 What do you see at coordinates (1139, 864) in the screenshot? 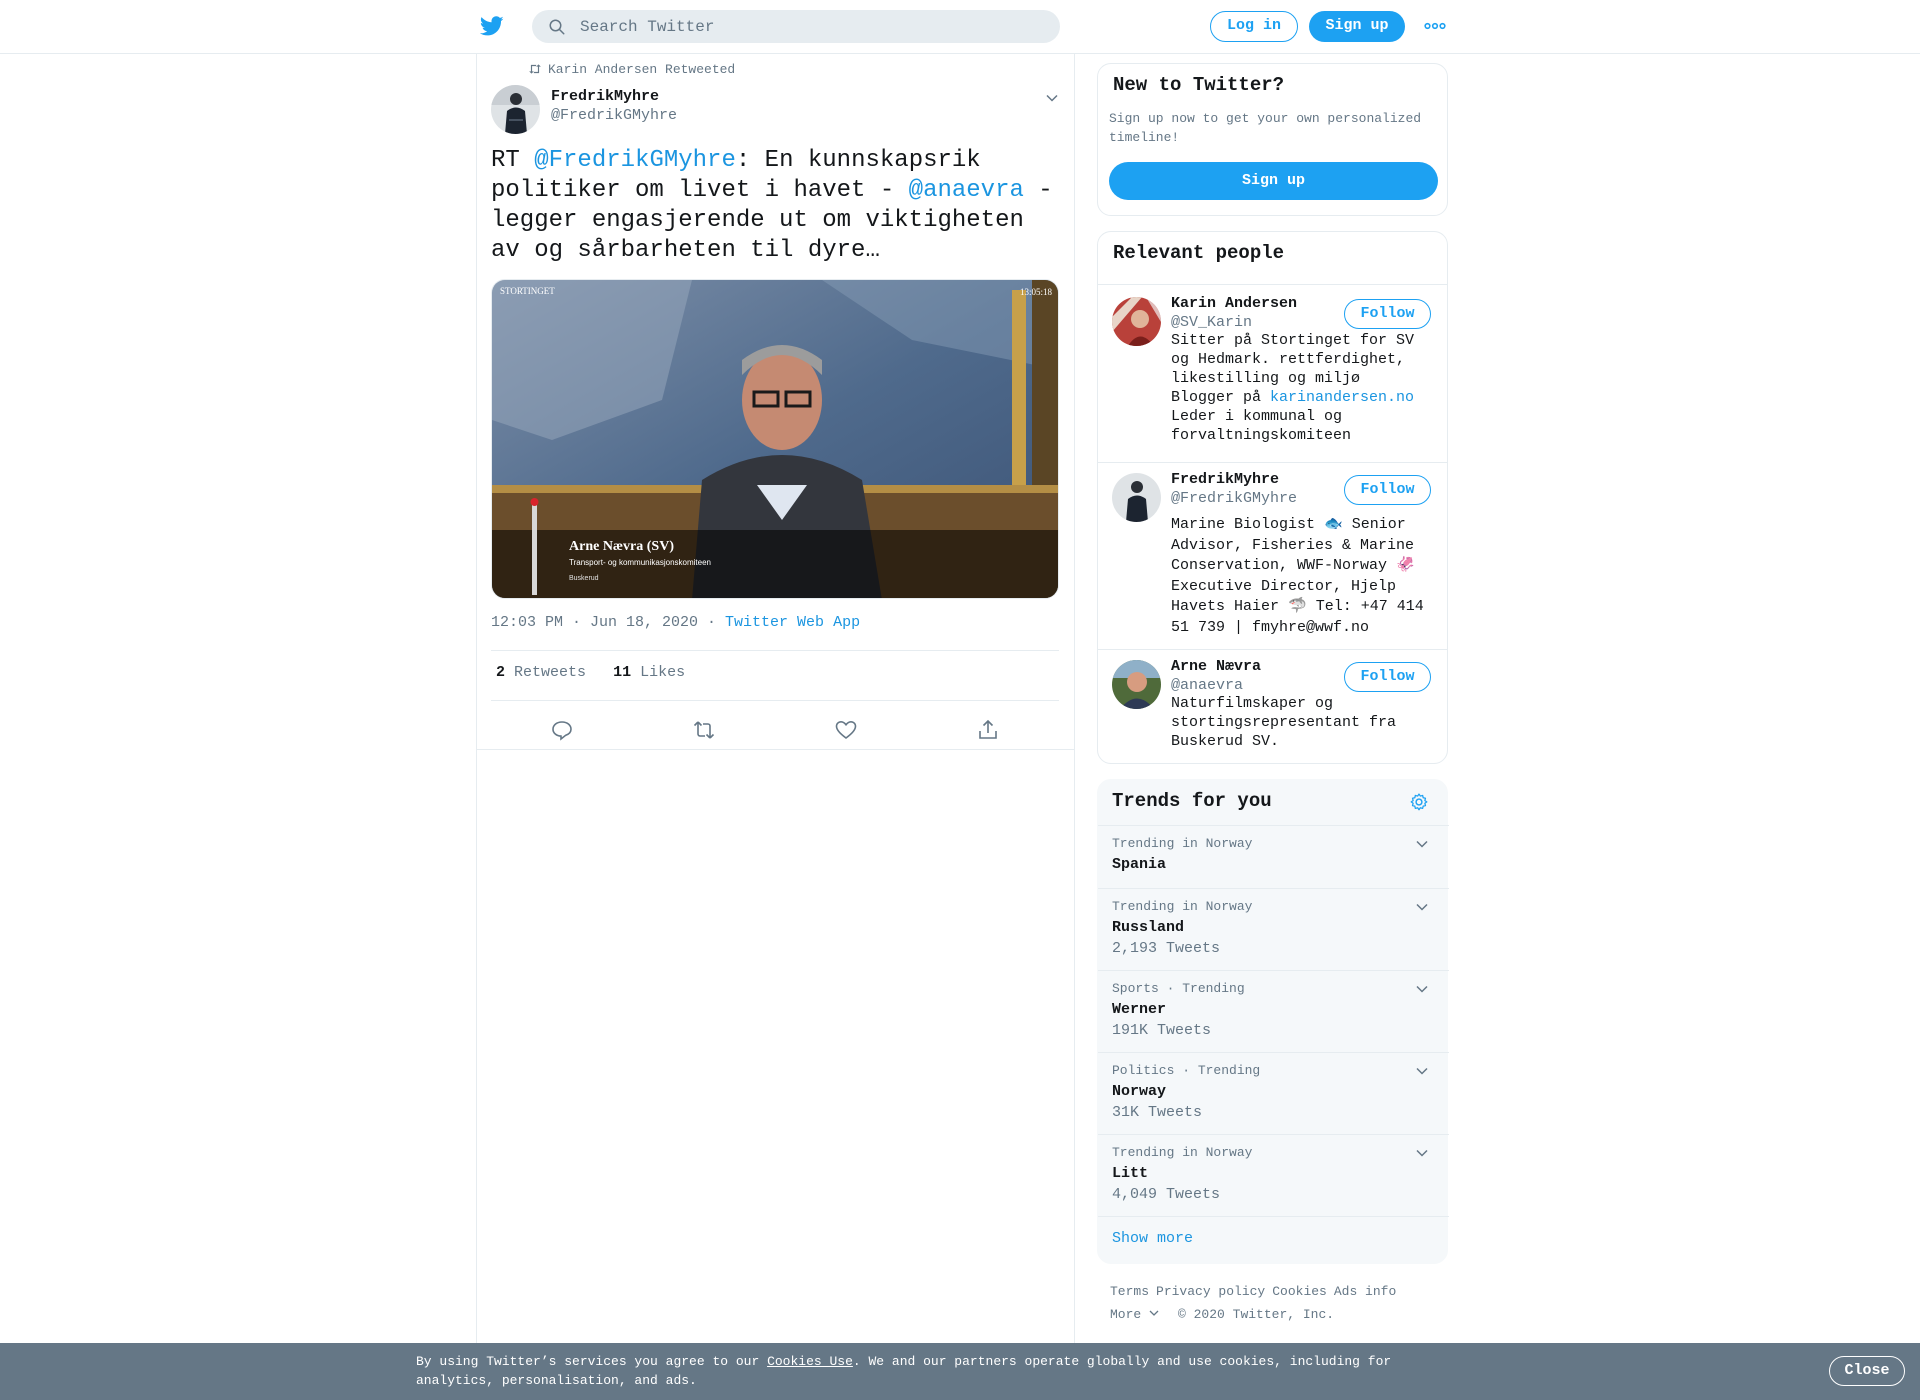
I see `trend-name: Spania` at bounding box center [1139, 864].